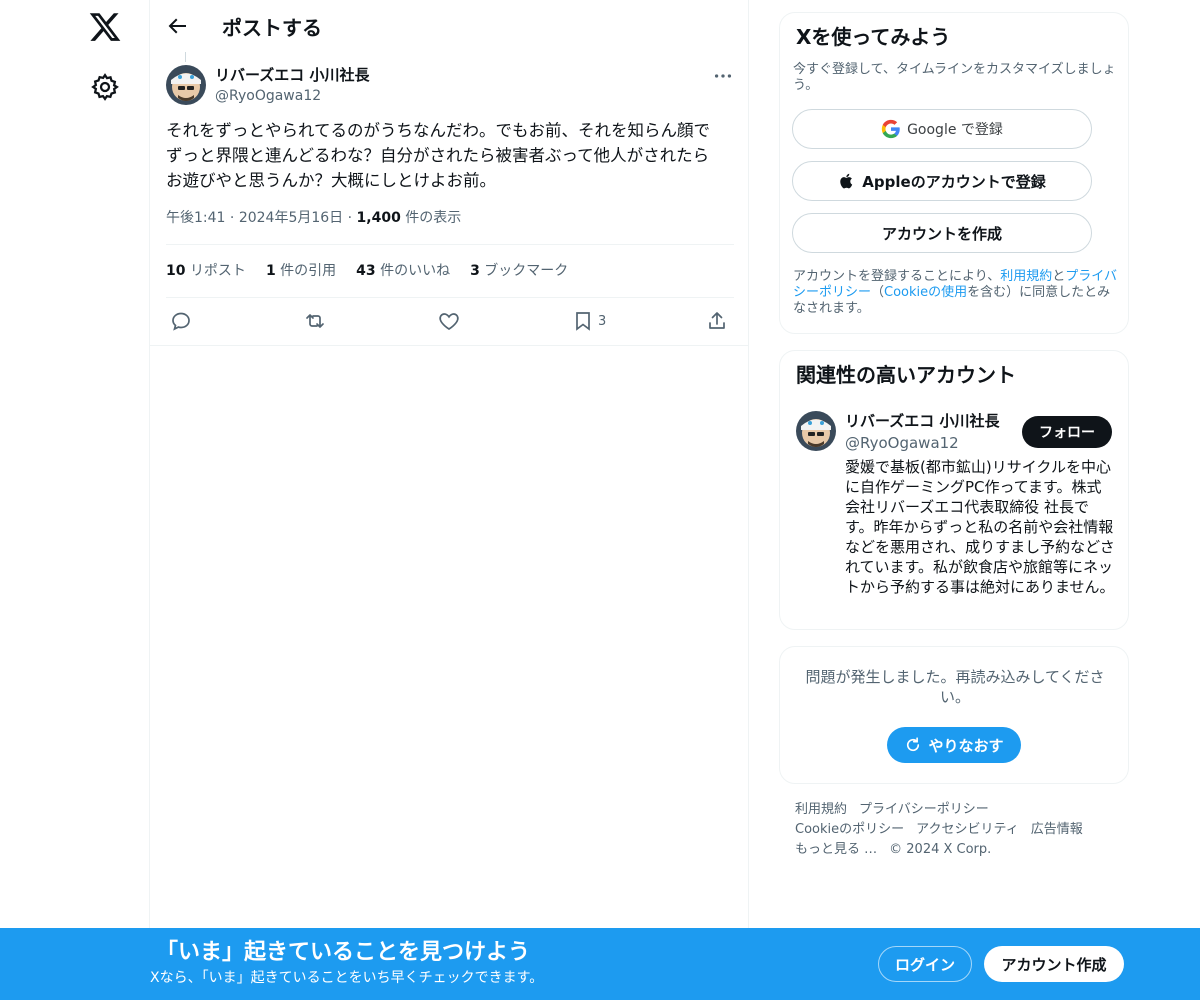 The height and width of the screenshot is (1000, 1200). I want to click on google-icon, so click(890, 129).